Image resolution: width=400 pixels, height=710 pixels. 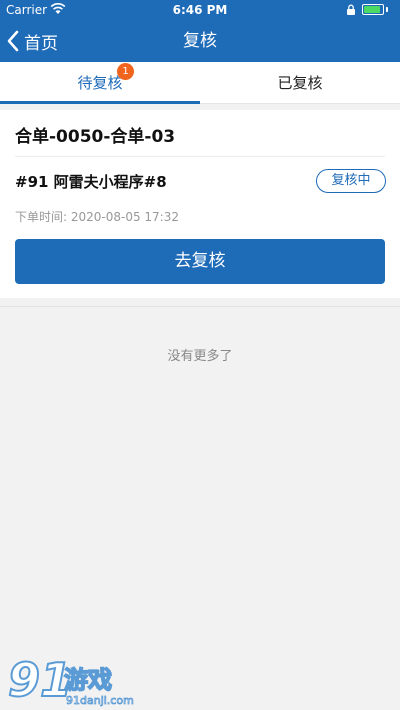 What do you see at coordinates (41, 43) in the screenshot?
I see `back-label: 首页` at bounding box center [41, 43].